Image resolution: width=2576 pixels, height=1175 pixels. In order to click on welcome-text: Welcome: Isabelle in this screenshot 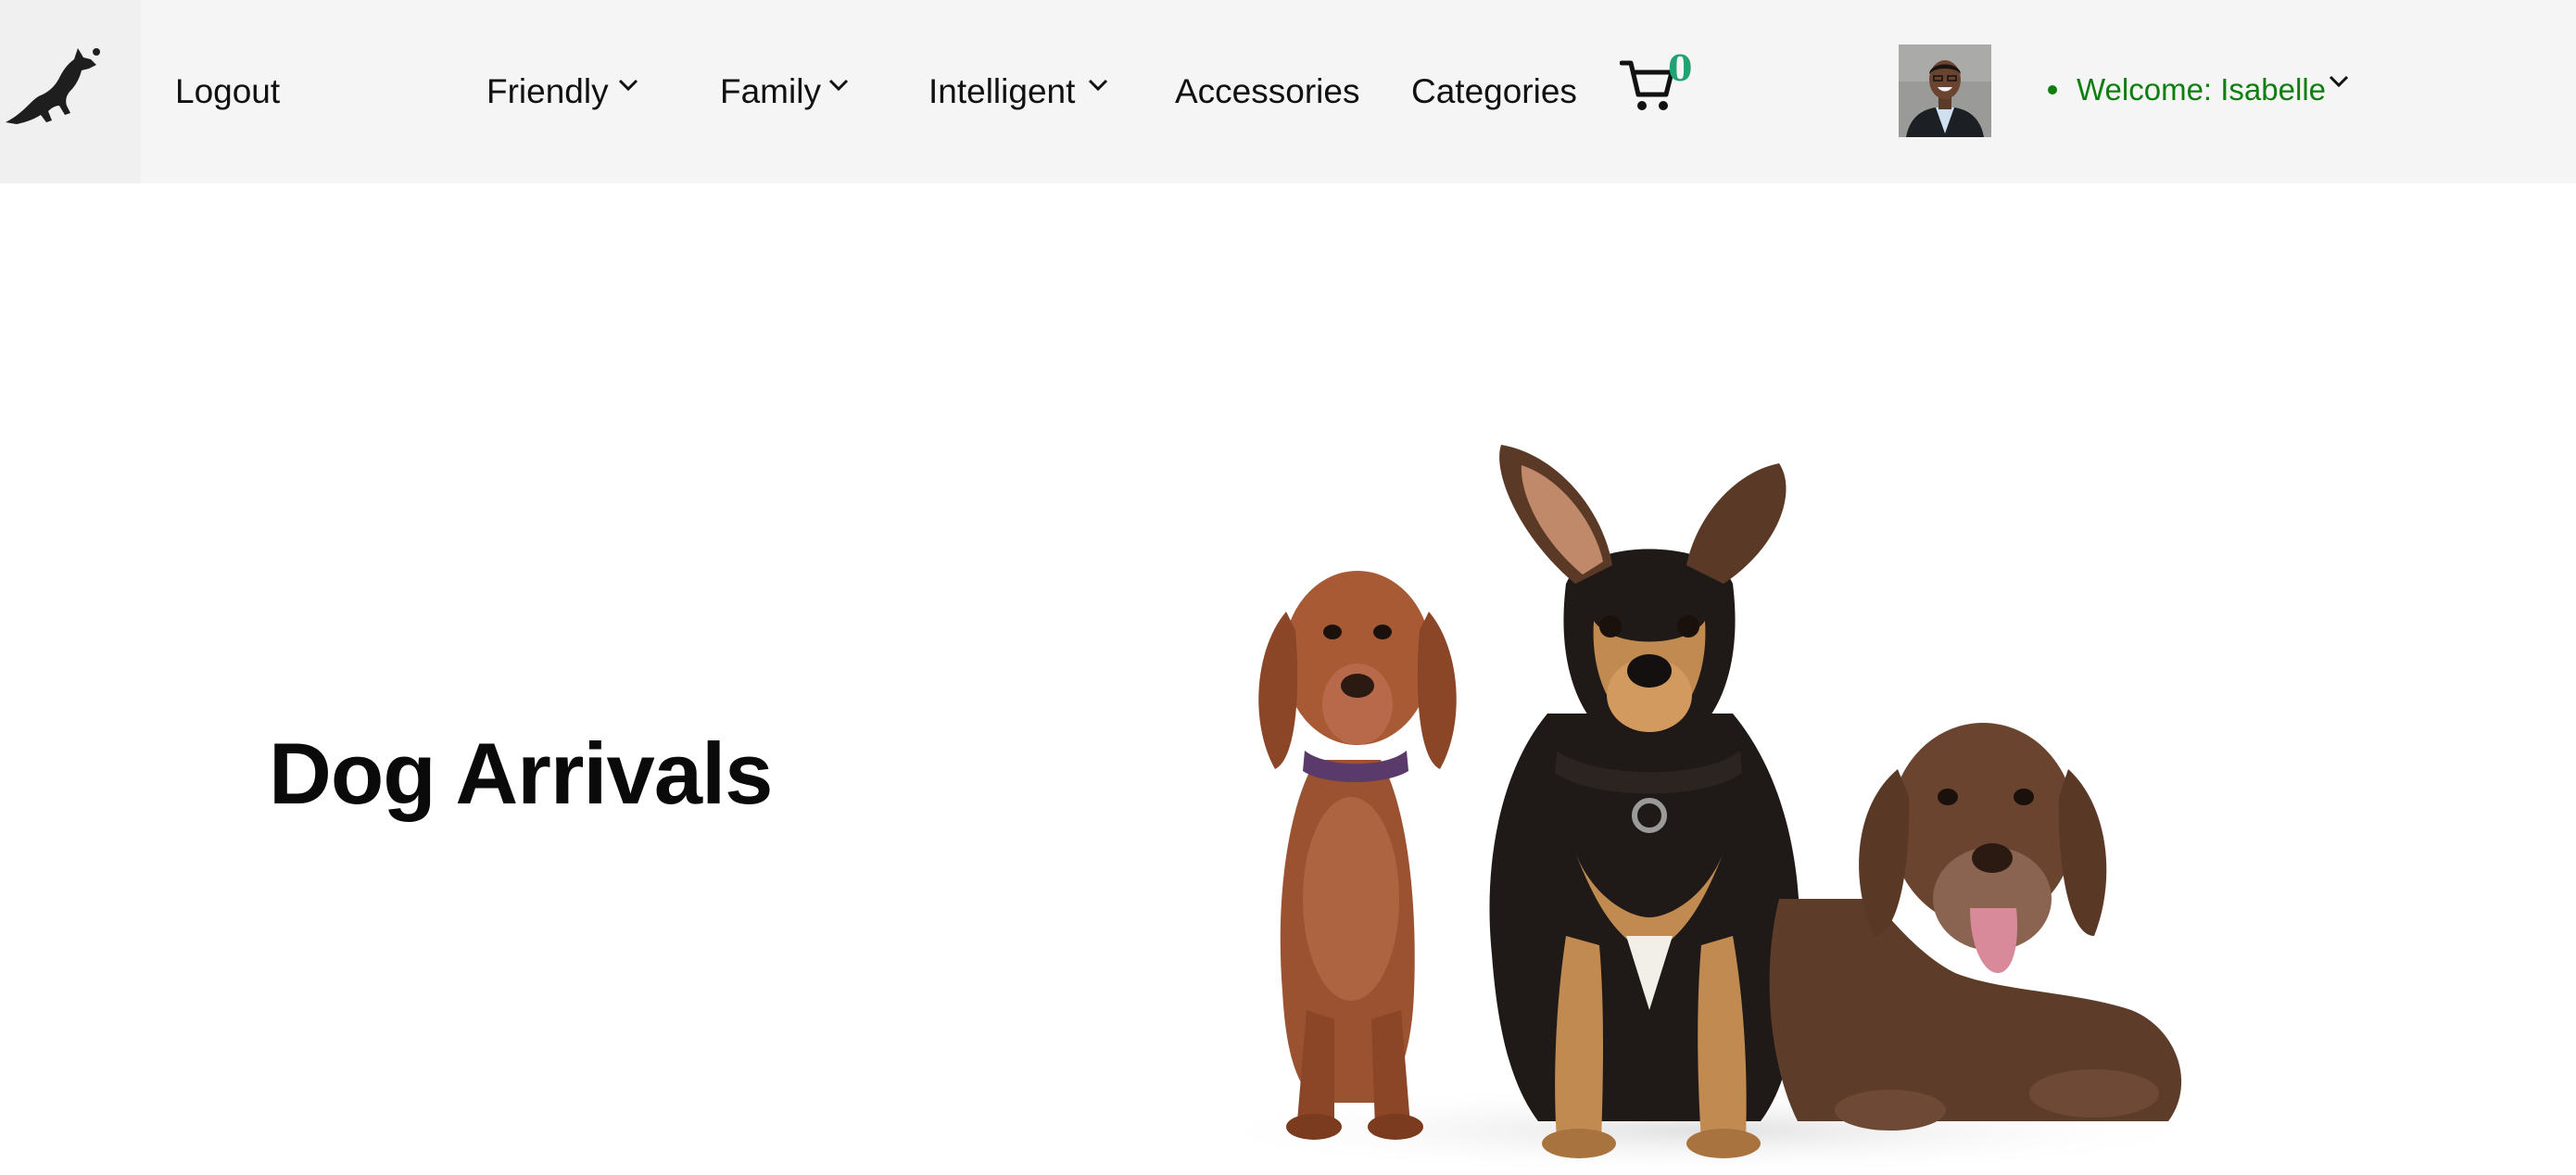, I will do `click(2202, 89)`.